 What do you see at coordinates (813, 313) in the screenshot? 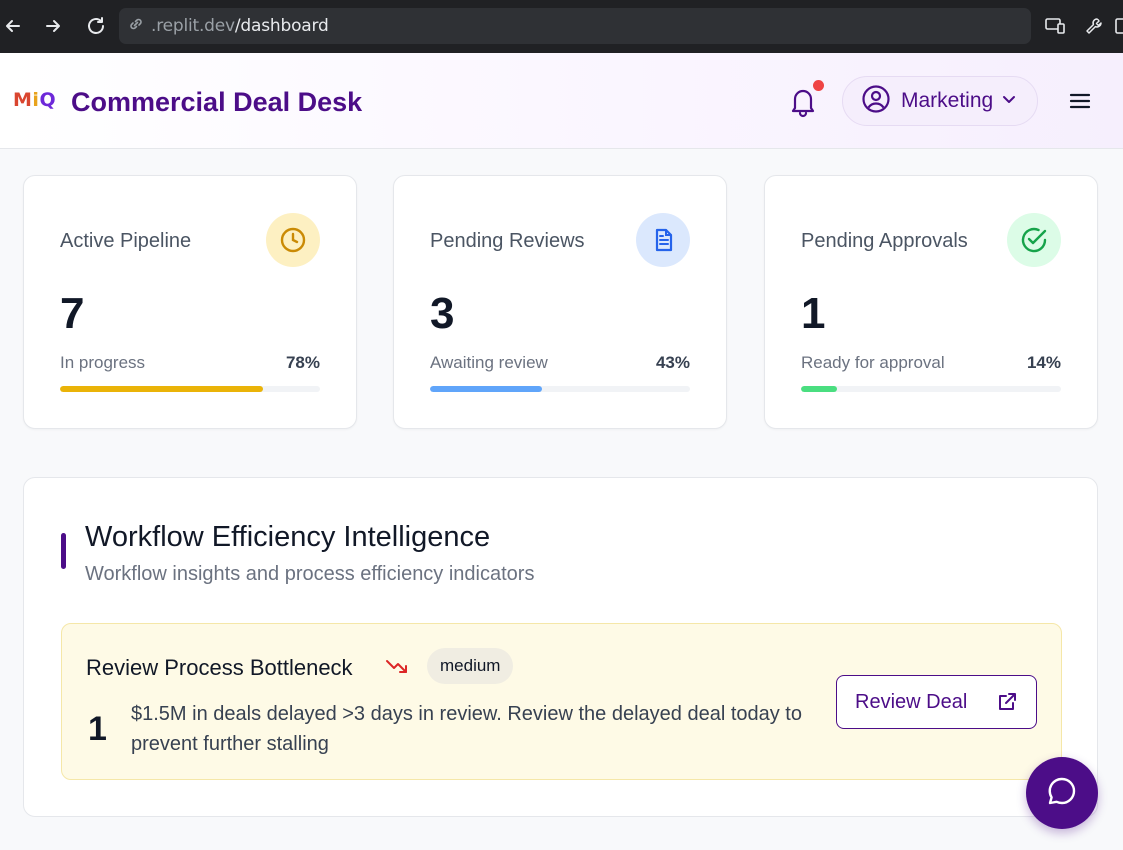
I see `stat-value: 1` at bounding box center [813, 313].